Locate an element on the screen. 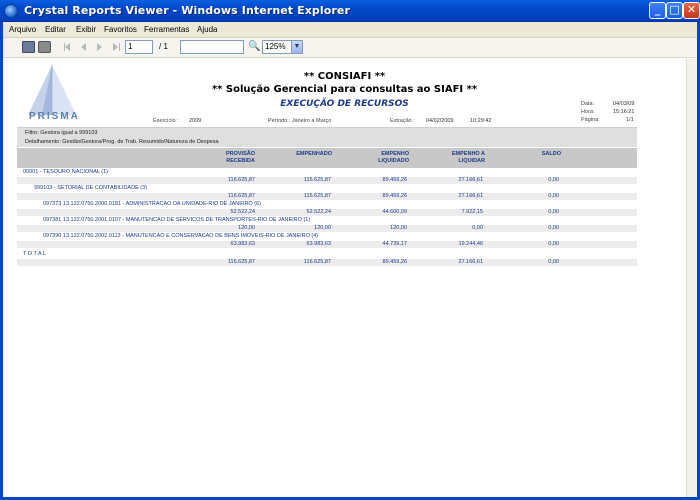 The height and width of the screenshot is (500, 700). header-liquidado: EMPENHO LIQUIDADO is located at coordinates (378, 157).